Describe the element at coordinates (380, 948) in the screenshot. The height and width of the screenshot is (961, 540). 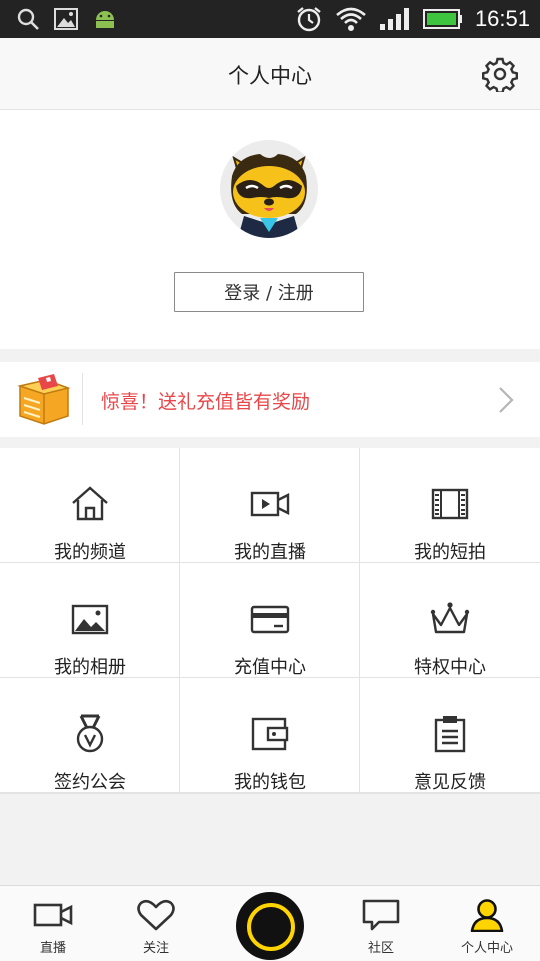
I see `tab-label: 社区` at that location.